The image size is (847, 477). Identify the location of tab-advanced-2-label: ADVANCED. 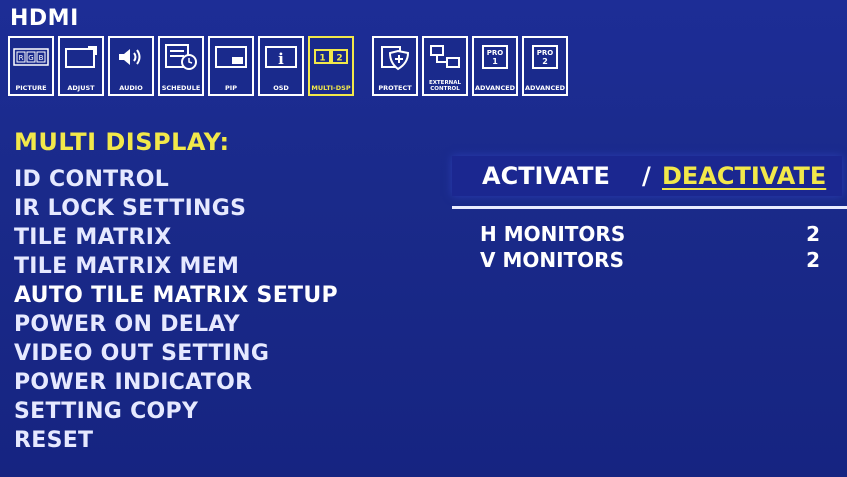
(545, 88).